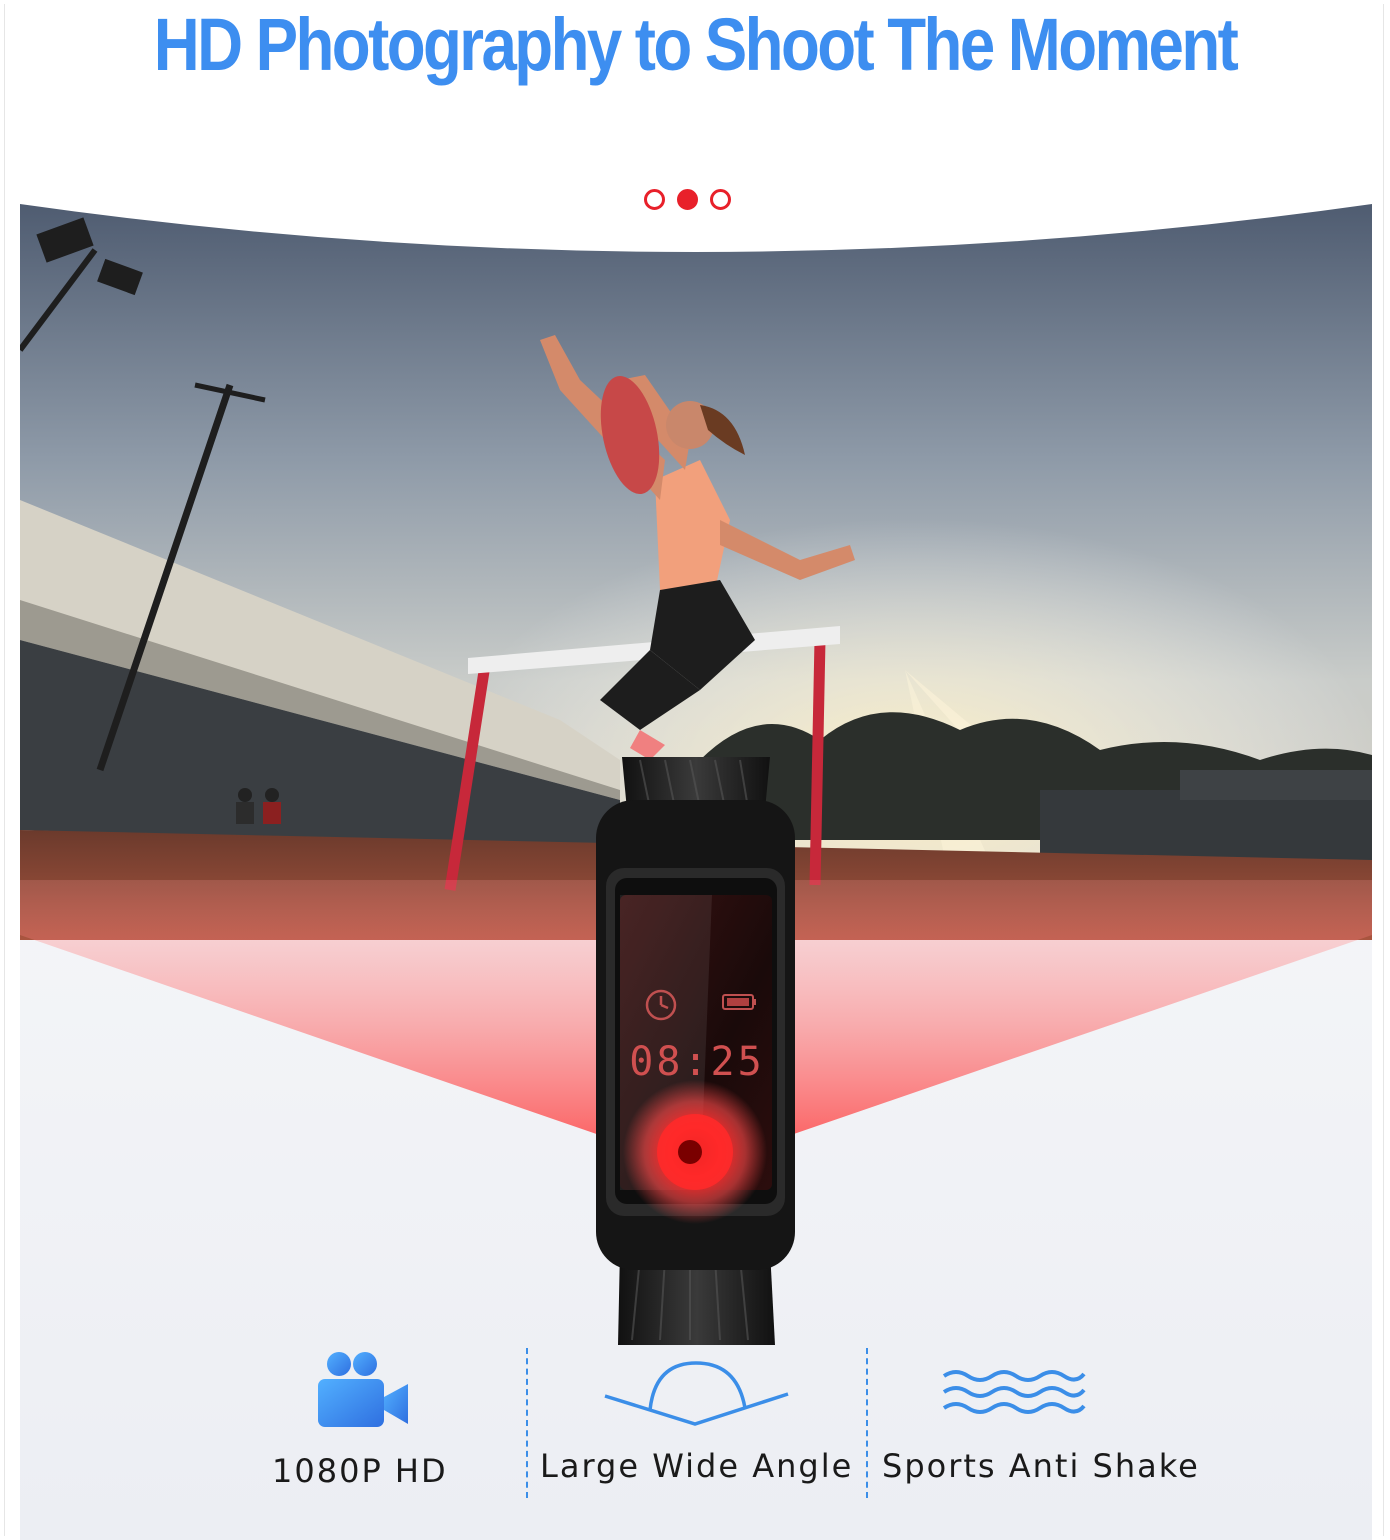 Image resolution: width=1390 pixels, height=1540 pixels. I want to click on feature-label-1080p: 1080P HD, so click(360, 1471).